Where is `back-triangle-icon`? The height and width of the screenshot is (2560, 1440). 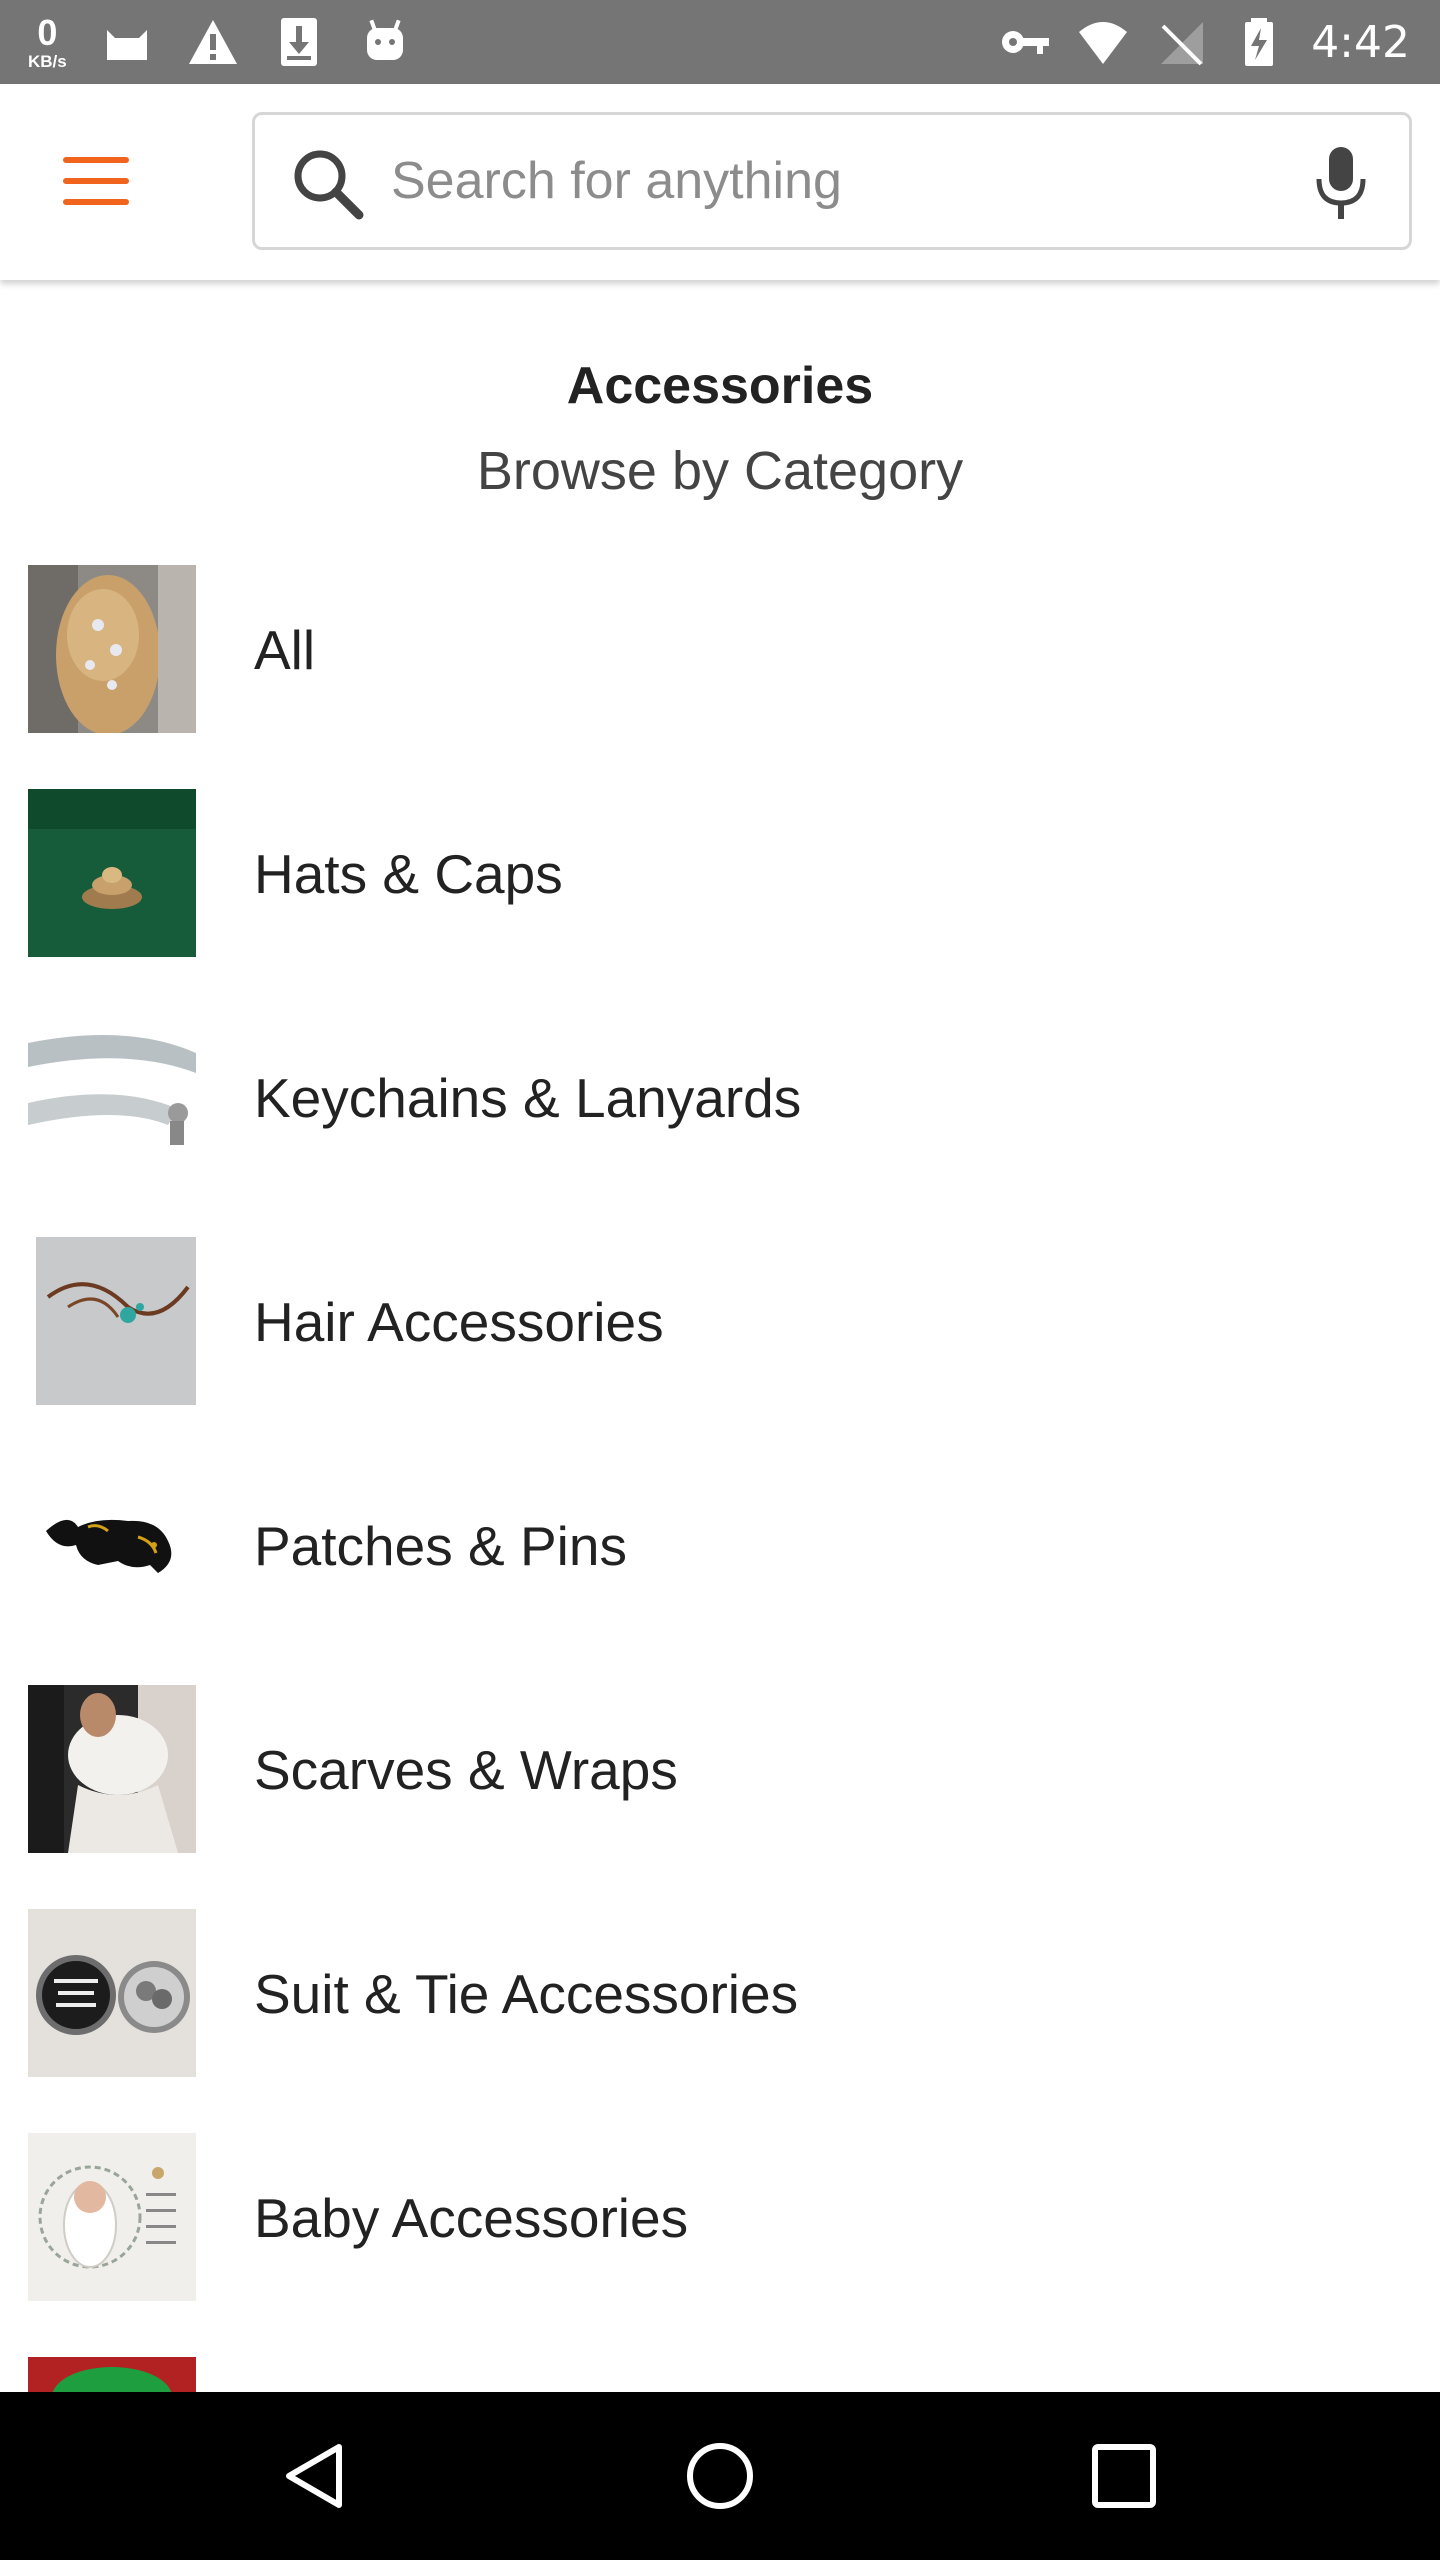 back-triangle-icon is located at coordinates (314, 2476).